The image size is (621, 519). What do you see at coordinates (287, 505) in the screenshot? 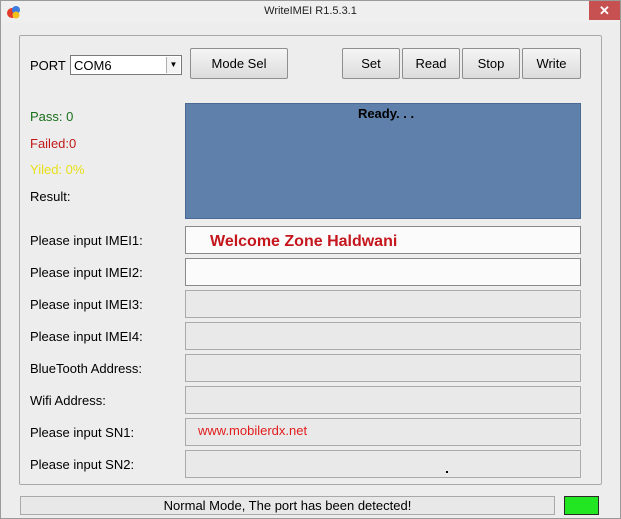
I see `status-bar: Normal Mode, The port has been detected!` at bounding box center [287, 505].